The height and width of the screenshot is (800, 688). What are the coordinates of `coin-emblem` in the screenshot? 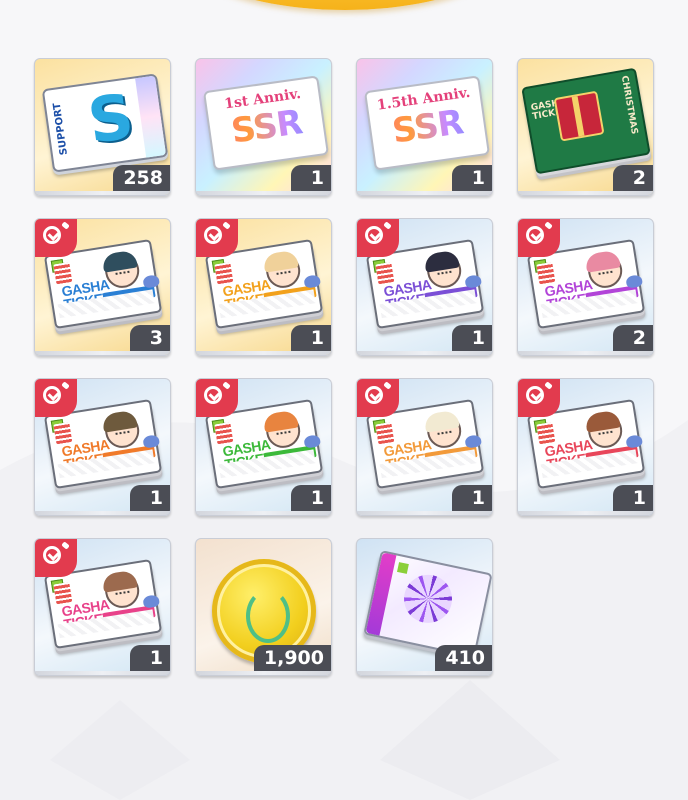 It's located at (268, 616).